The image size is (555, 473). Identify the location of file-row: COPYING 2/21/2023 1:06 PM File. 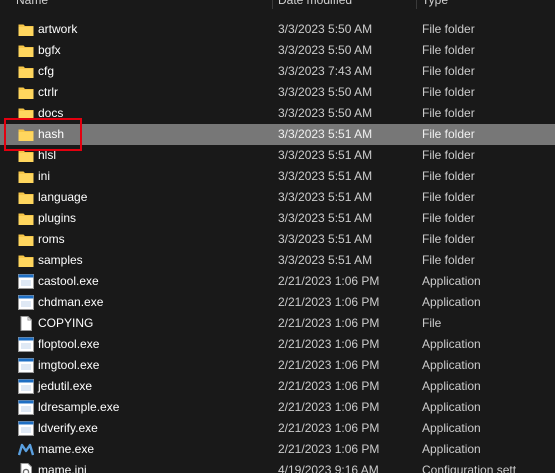
(277, 323).